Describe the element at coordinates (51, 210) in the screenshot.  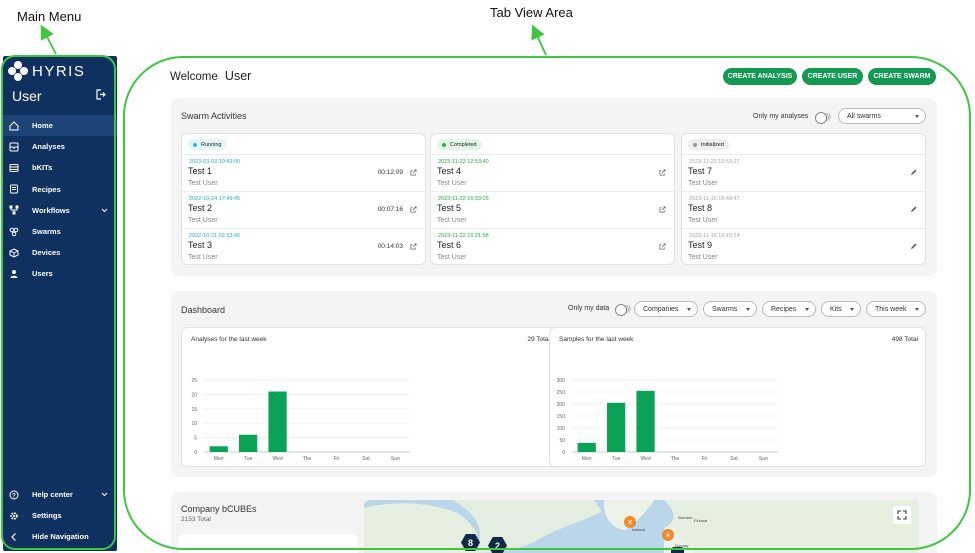
I see `sidebar-item-label: Workflows` at that location.